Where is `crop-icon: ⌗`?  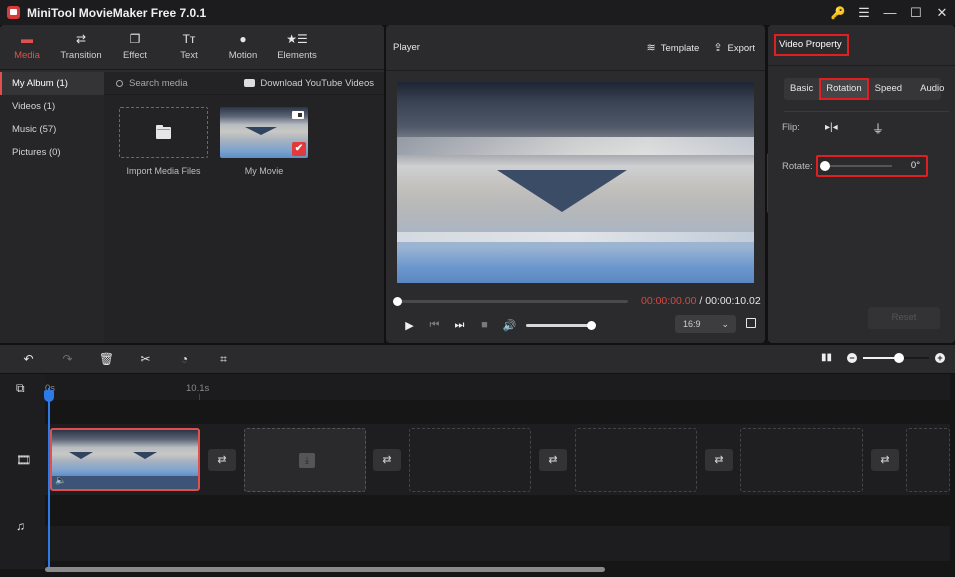
crop-icon: ⌗ is located at coordinates (223, 359).